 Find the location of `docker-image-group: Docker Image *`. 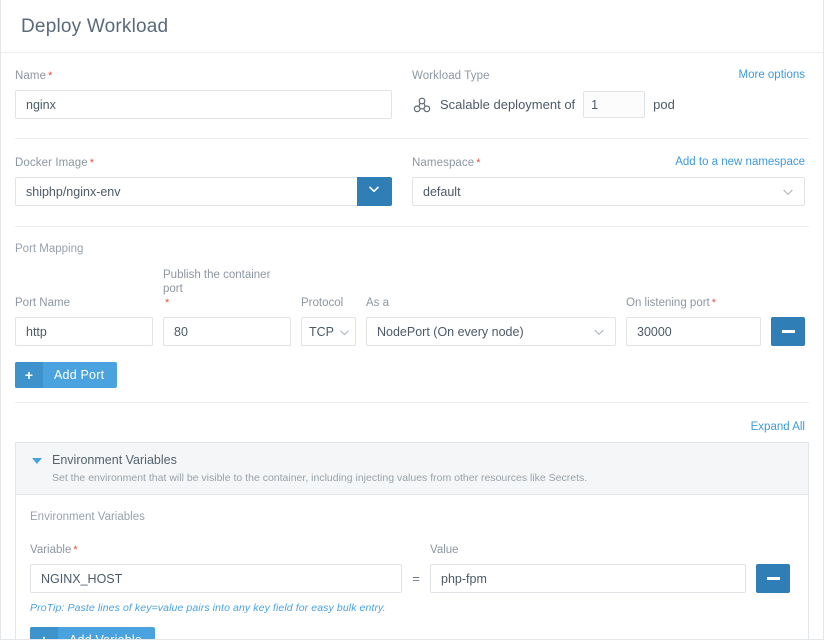

docker-image-group: Docker Image * is located at coordinates (206, 181).